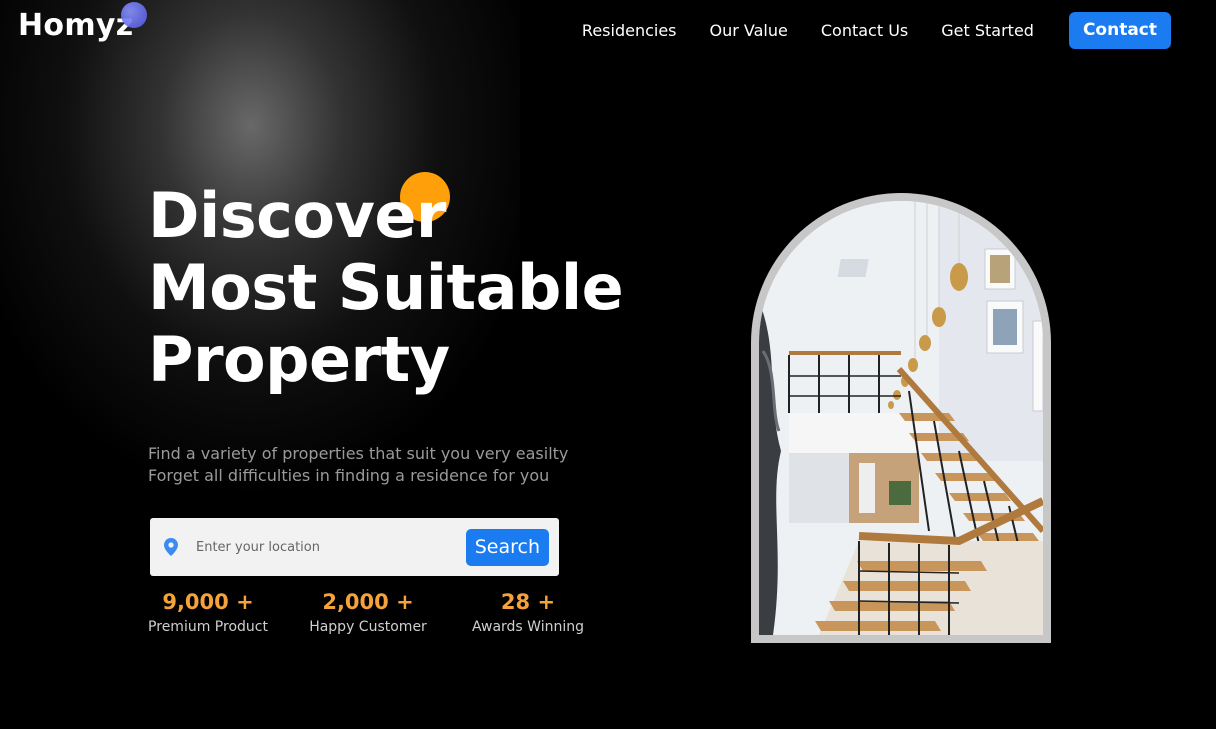  What do you see at coordinates (864, 30) in the screenshot?
I see `nav-link-contact-us: Contact Us` at bounding box center [864, 30].